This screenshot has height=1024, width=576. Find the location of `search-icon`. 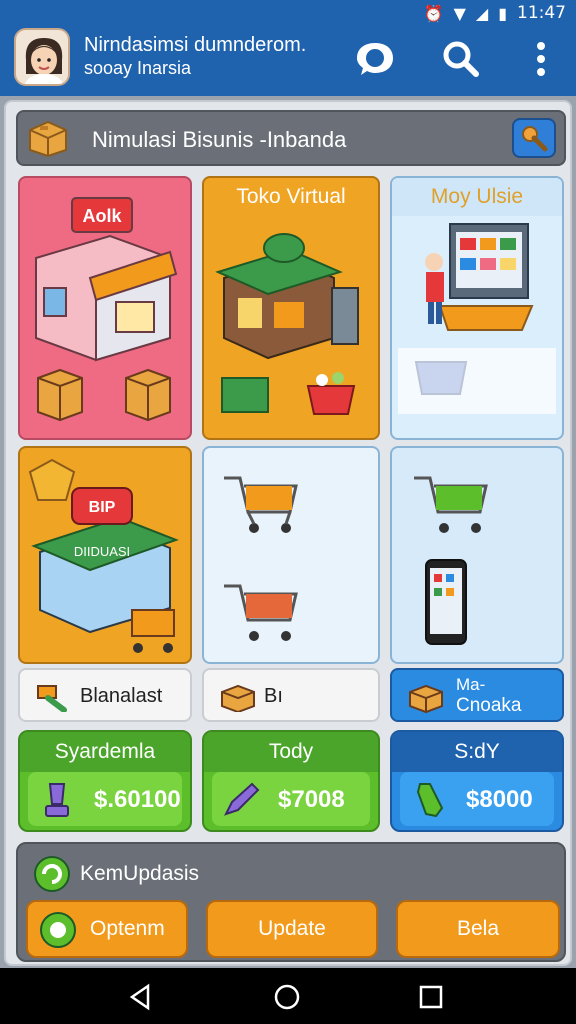

search-icon is located at coordinates (461, 59).